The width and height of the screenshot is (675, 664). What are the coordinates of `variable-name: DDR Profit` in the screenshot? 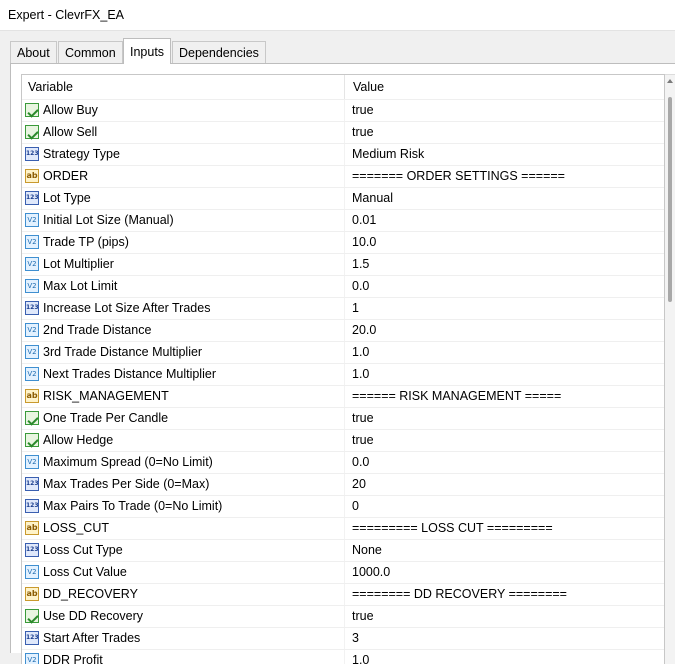 It's located at (73, 658).